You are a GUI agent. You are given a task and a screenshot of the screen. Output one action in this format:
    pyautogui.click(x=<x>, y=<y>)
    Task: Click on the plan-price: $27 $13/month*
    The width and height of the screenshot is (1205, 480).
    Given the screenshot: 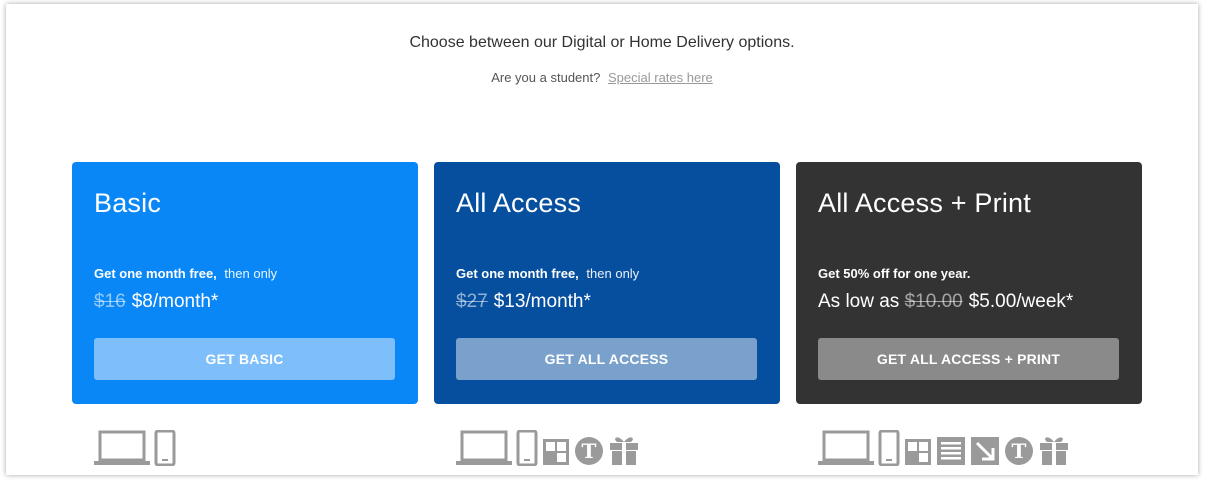 What is the action you would take?
    pyautogui.click(x=523, y=302)
    